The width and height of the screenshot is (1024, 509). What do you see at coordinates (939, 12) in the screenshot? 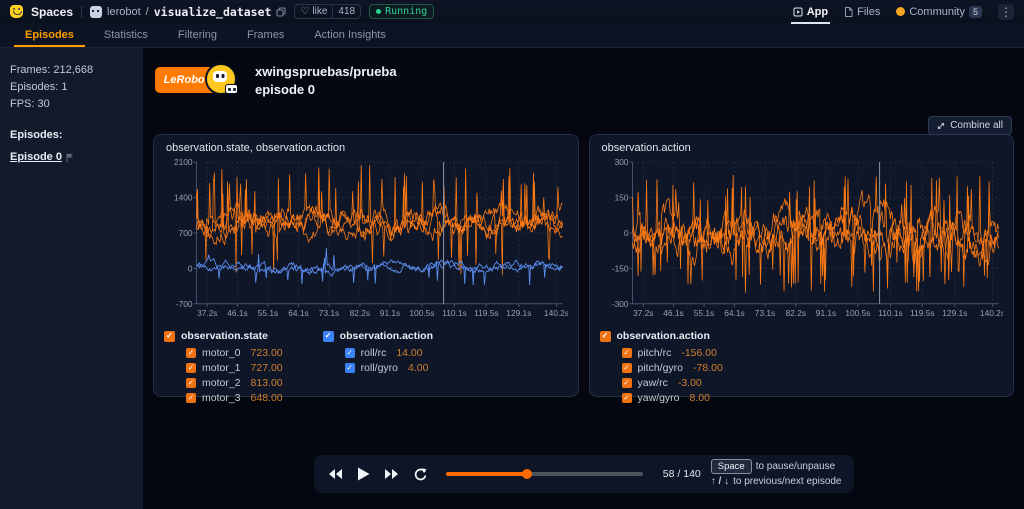
I see `nav-community: Community 5` at bounding box center [939, 12].